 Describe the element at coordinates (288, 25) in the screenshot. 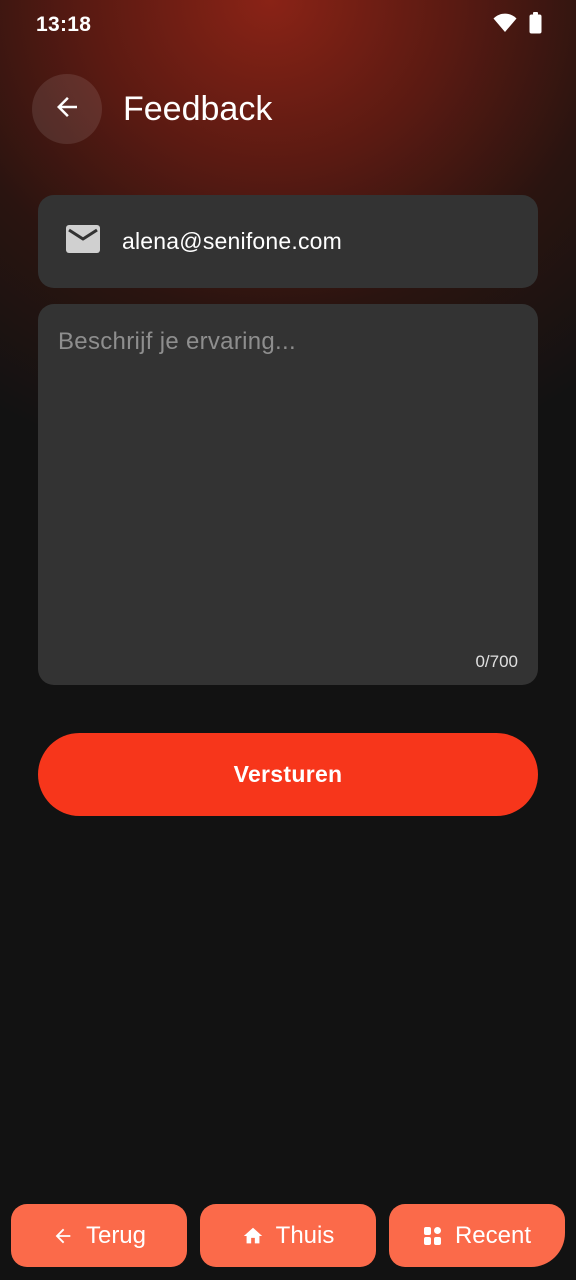

I see `status-bar: 13:18` at that location.